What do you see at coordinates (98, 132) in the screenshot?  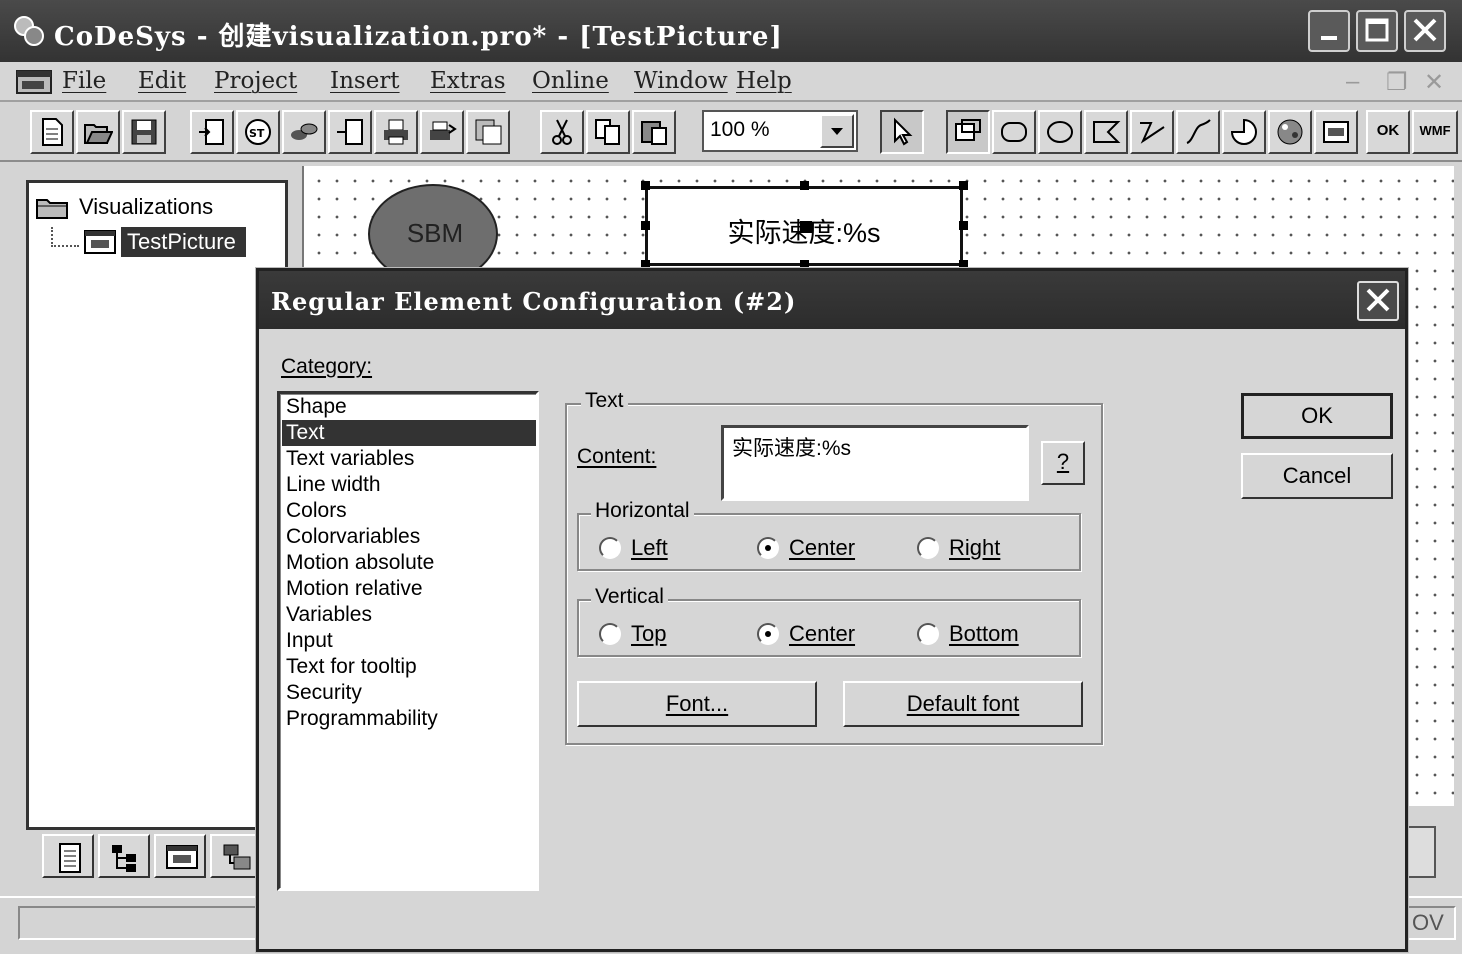 I see `open-file-button` at bounding box center [98, 132].